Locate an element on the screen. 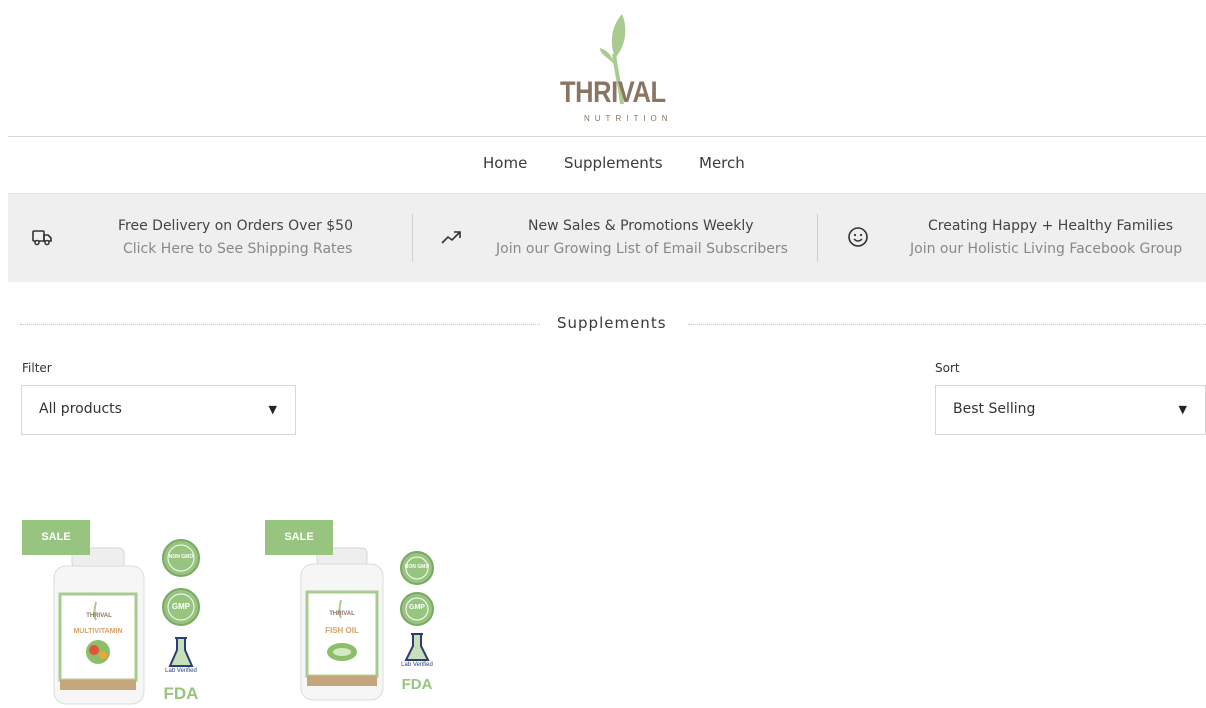 Image resolution: width=1206 pixels, height=708 pixels. site-logo: THRIVAL NUTRITION is located at coordinates (610, 65).